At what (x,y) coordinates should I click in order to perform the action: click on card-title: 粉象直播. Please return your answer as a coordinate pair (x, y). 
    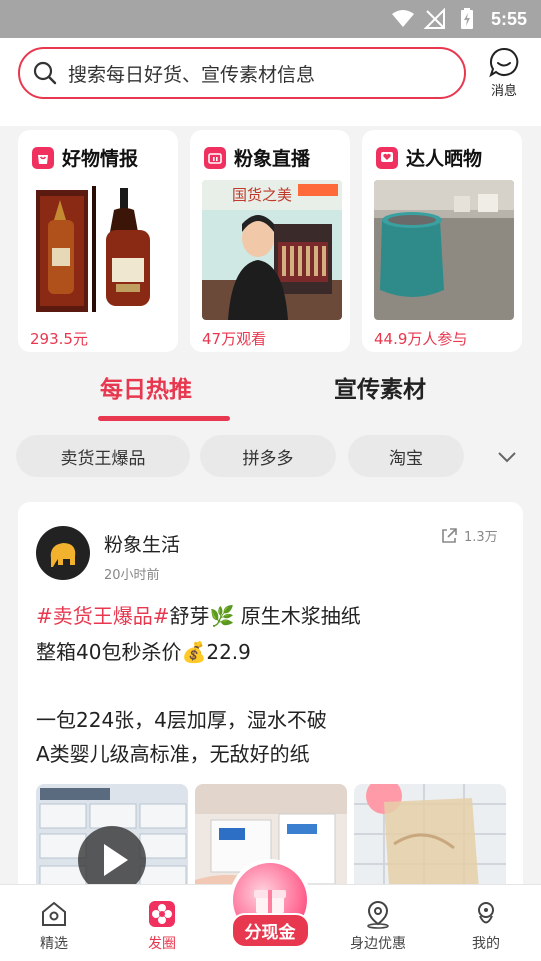
    Looking at the image, I should click on (257, 157).